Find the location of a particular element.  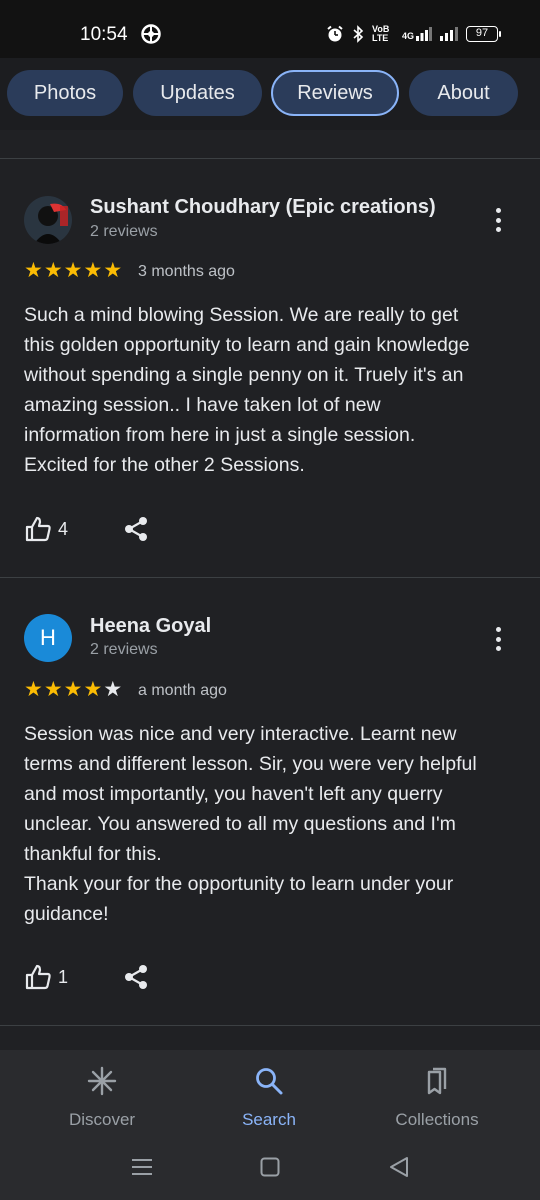

like-button: 4 is located at coordinates (46, 529).